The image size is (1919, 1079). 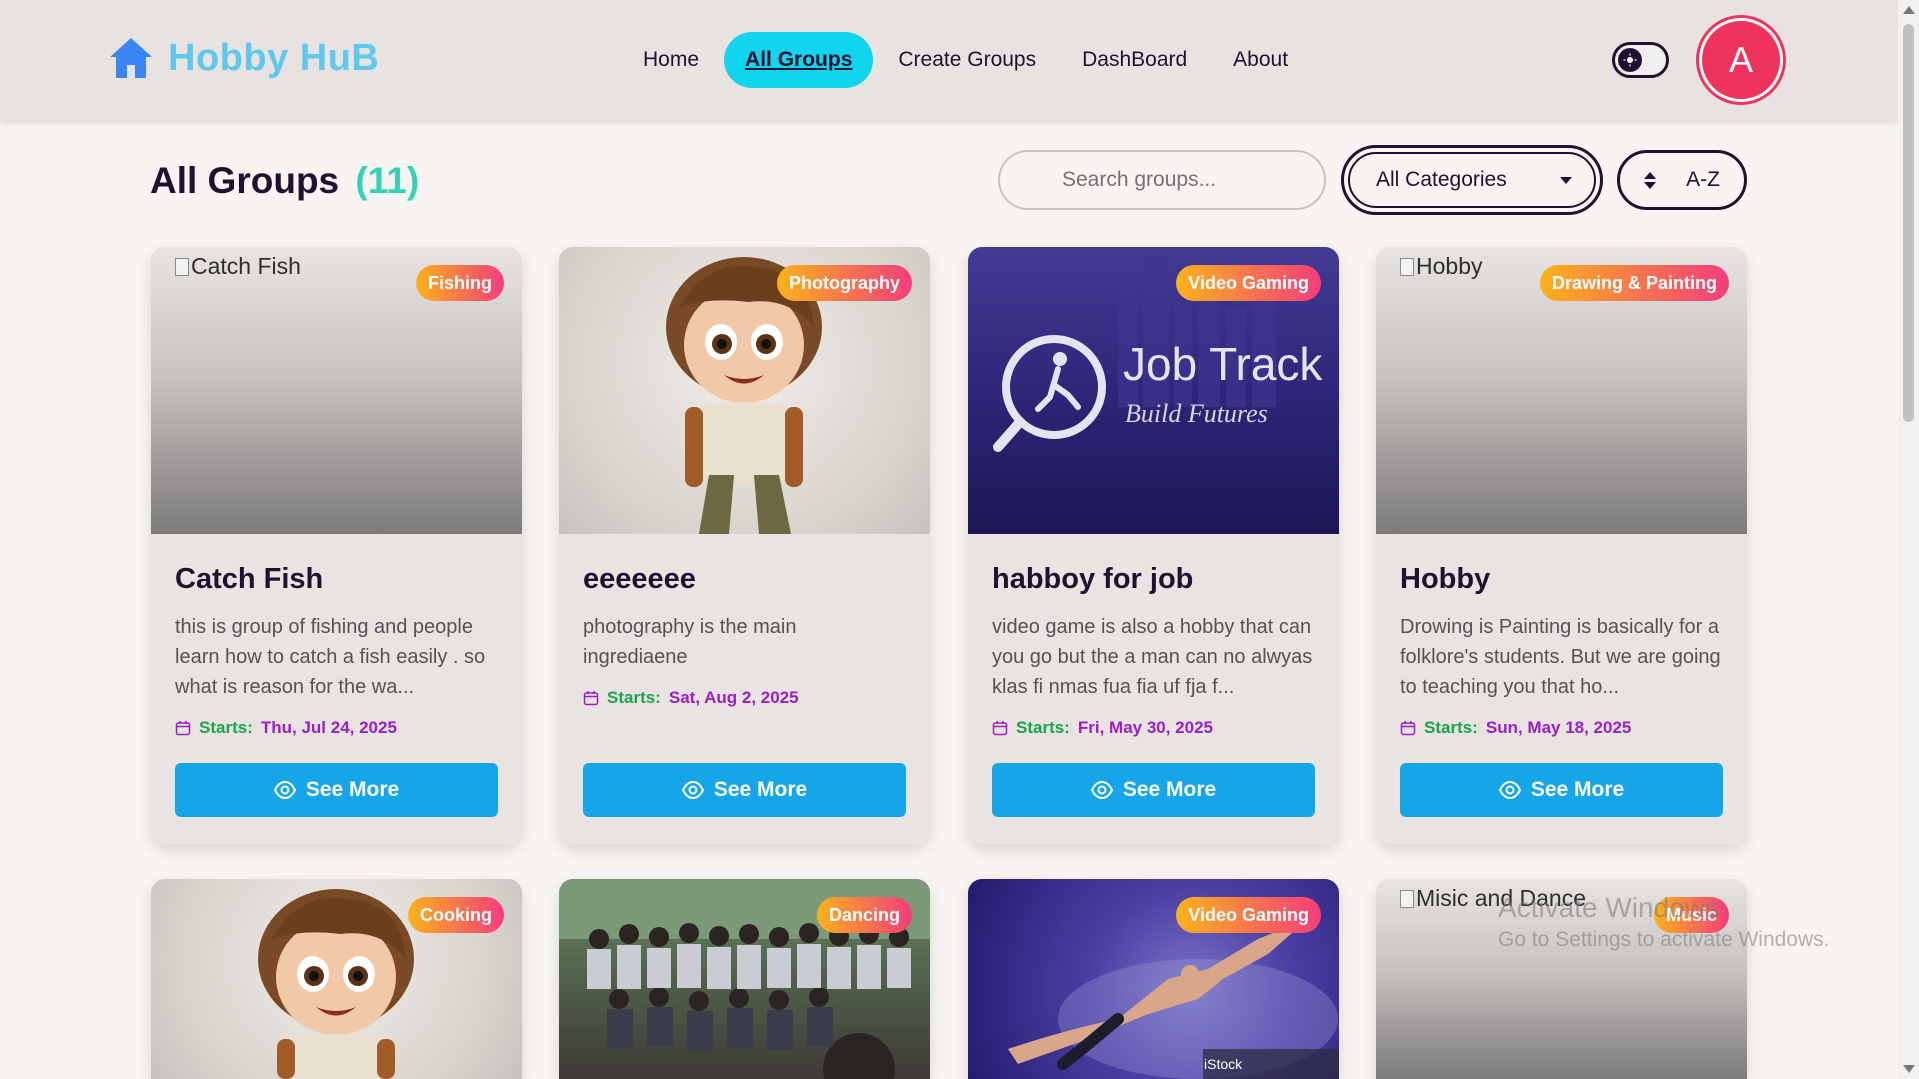 I want to click on nav-home: Home, so click(x=671, y=60).